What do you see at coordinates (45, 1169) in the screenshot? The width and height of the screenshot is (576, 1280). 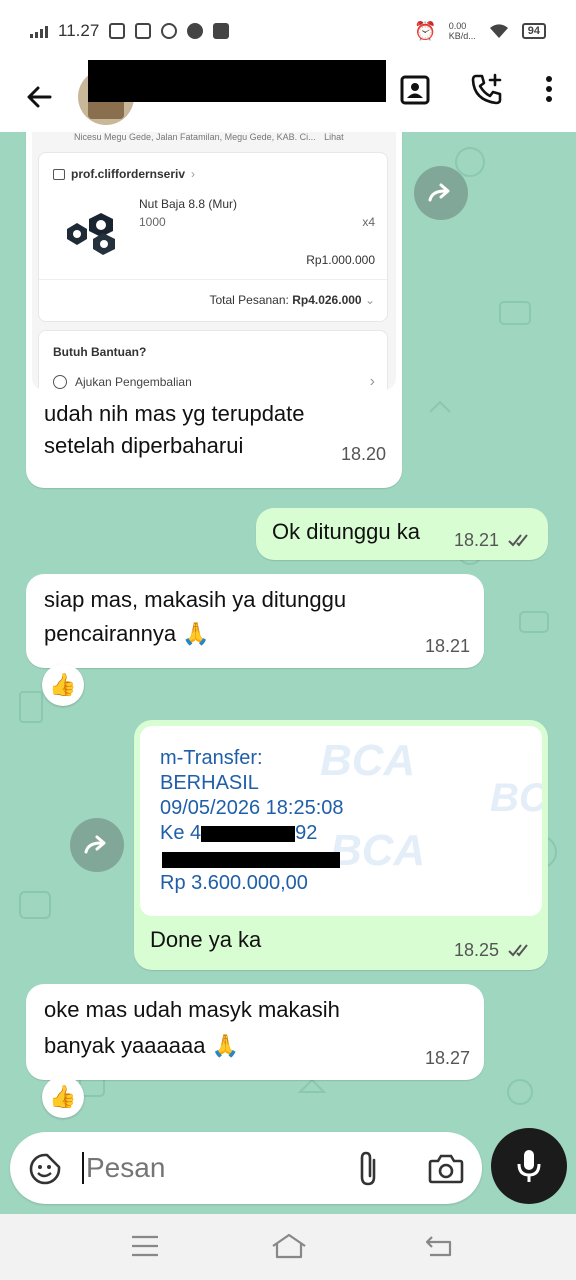 I see `sticker-icon` at bounding box center [45, 1169].